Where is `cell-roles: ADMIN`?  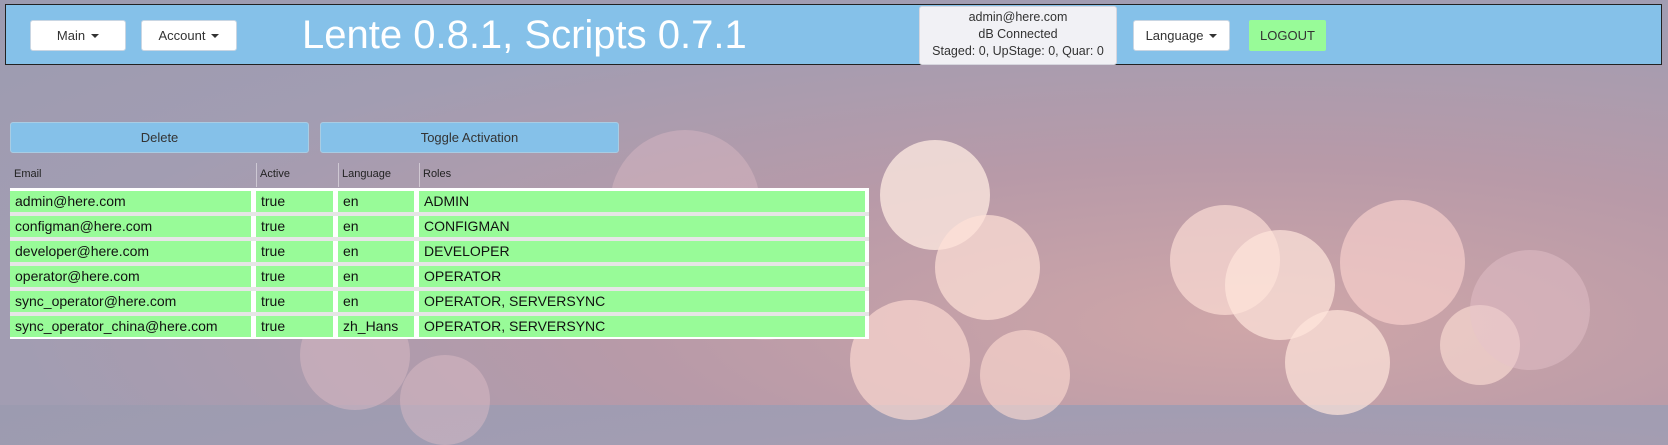 cell-roles: ADMIN is located at coordinates (642, 201).